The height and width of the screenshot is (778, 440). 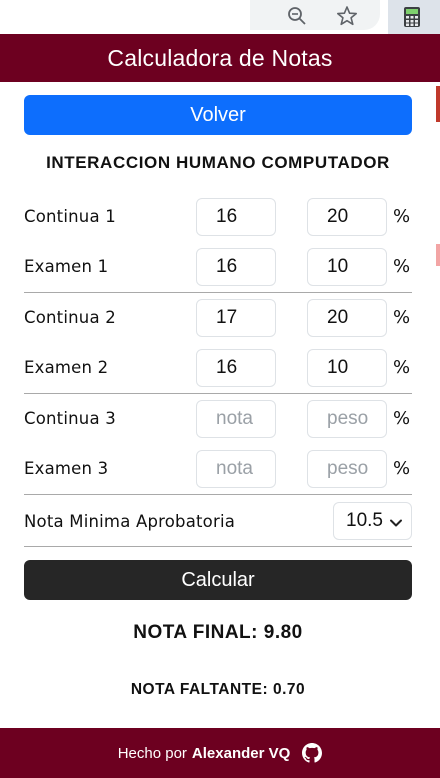 I want to click on minimum-grade-value: 10.5, so click(x=364, y=520).